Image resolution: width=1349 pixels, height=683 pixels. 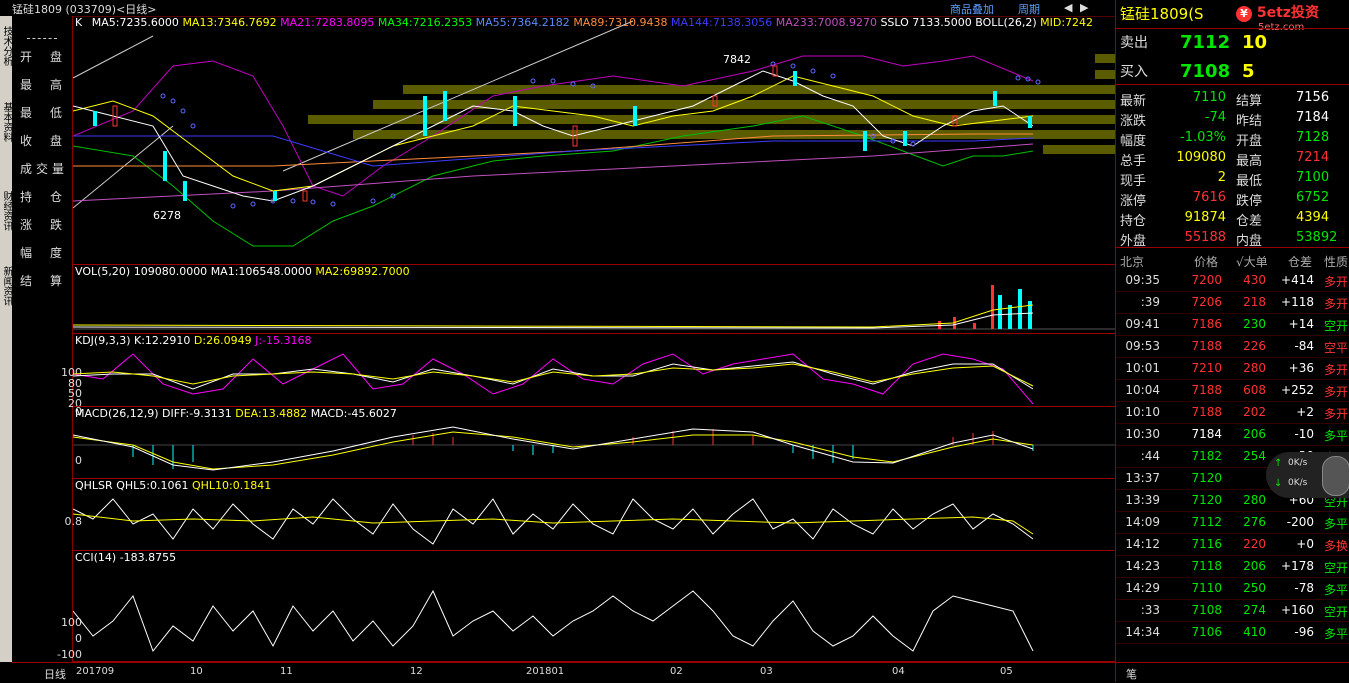 What do you see at coordinates (1254, 412) in the screenshot?
I see `tick-volume: 202` at bounding box center [1254, 412].